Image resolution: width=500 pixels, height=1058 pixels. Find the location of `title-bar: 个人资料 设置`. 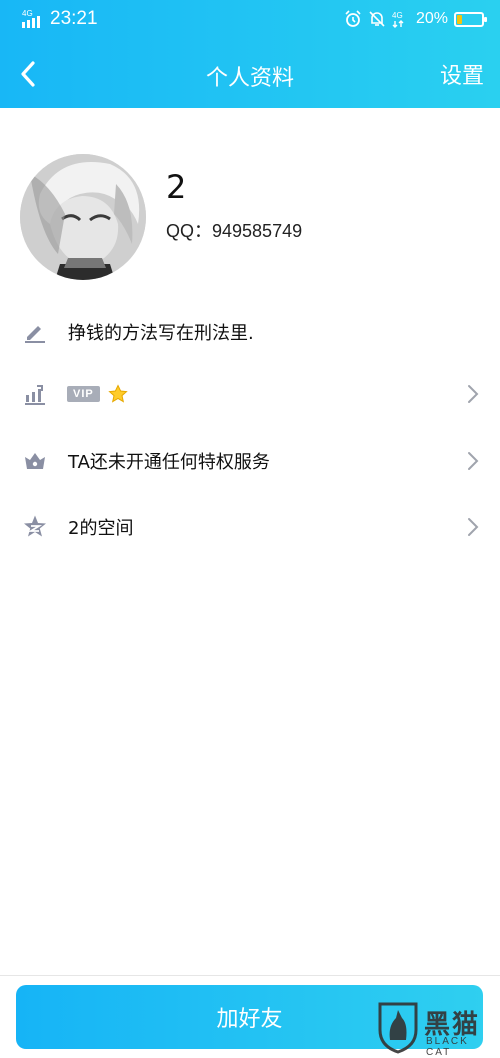

title-bar: 个人资料 设置 is located at coordinates (250, 74).